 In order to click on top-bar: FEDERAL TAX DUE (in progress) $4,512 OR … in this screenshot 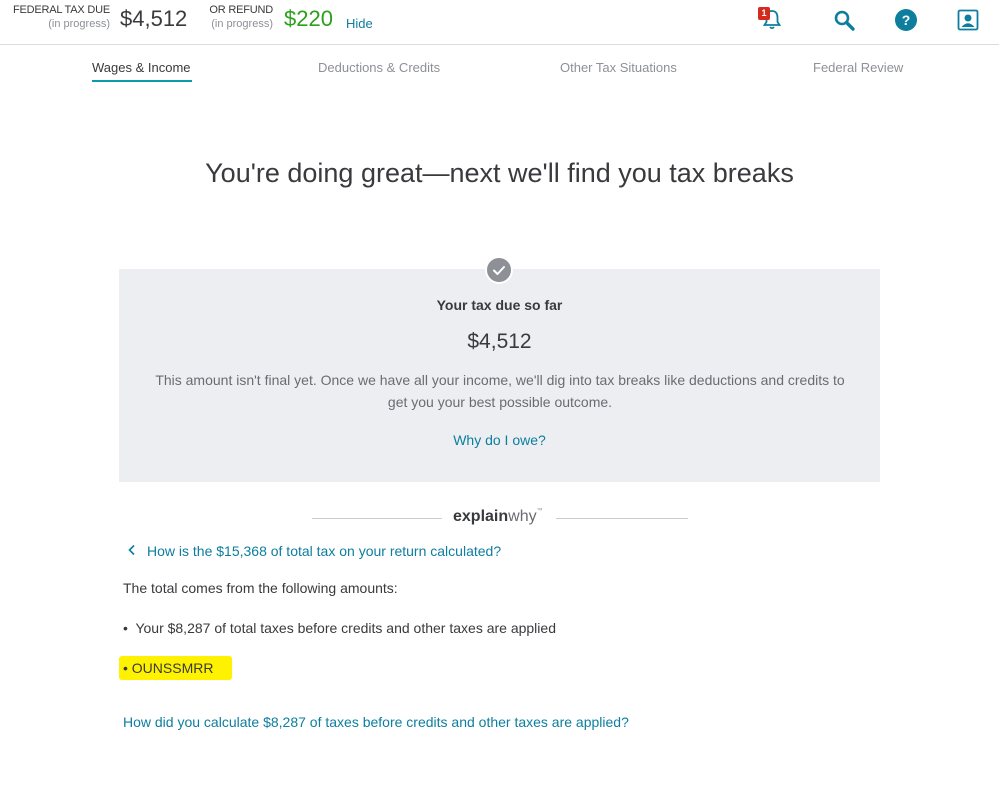, I will do `click(499, 22)`.